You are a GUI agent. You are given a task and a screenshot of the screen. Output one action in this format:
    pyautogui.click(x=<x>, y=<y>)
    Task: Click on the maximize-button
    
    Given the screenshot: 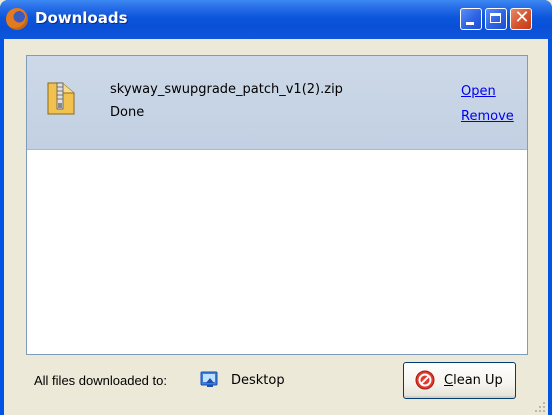 What is the action you would take?
    pyautogui.click(x=496, y=19)
    